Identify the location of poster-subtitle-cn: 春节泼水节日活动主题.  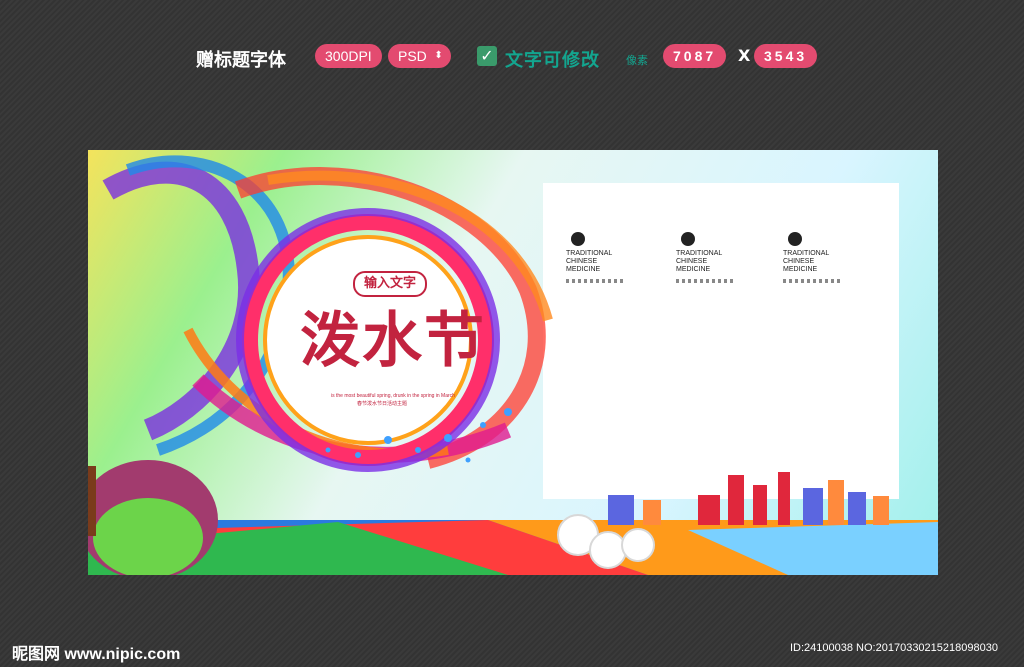
(382, 404).